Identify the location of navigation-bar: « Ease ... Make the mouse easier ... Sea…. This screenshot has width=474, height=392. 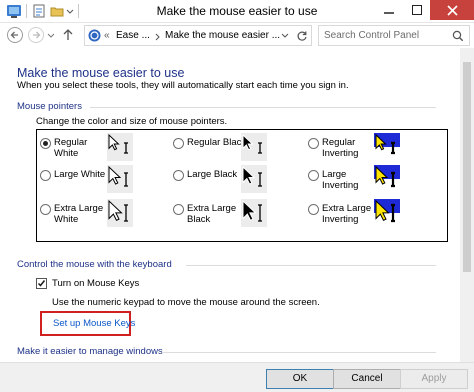
(237, 35).